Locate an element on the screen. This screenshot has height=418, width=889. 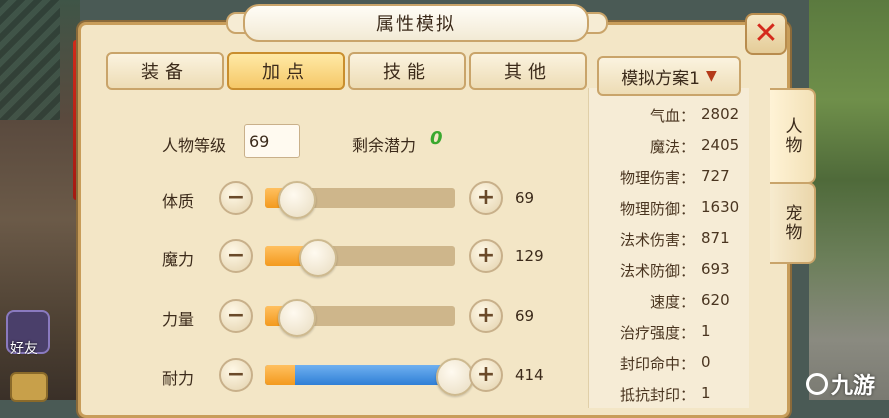
tab-other: 其他 is located at coordinates (528, 71).